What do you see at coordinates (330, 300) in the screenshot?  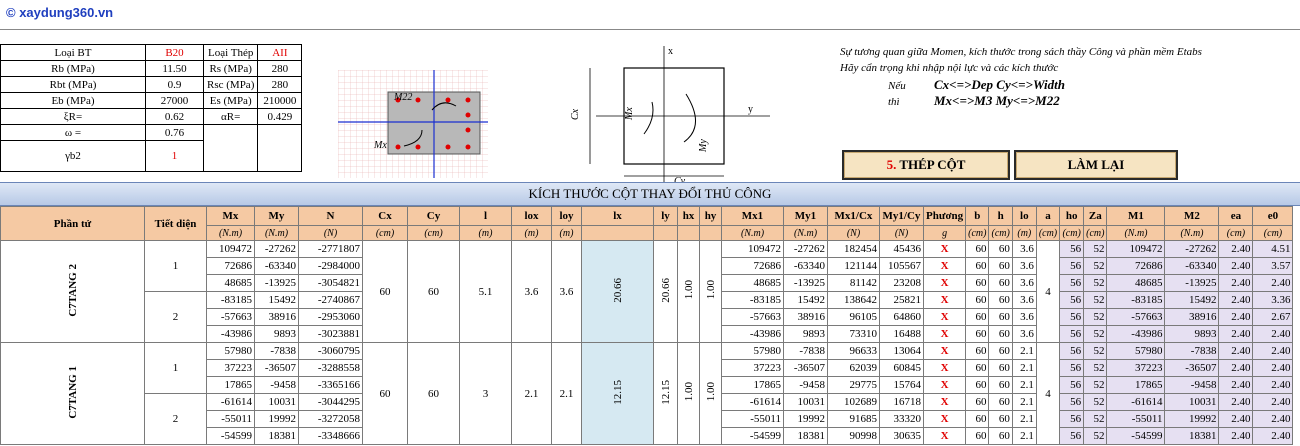 I see `n-value: -2740867` at bounding box center [330, 300].